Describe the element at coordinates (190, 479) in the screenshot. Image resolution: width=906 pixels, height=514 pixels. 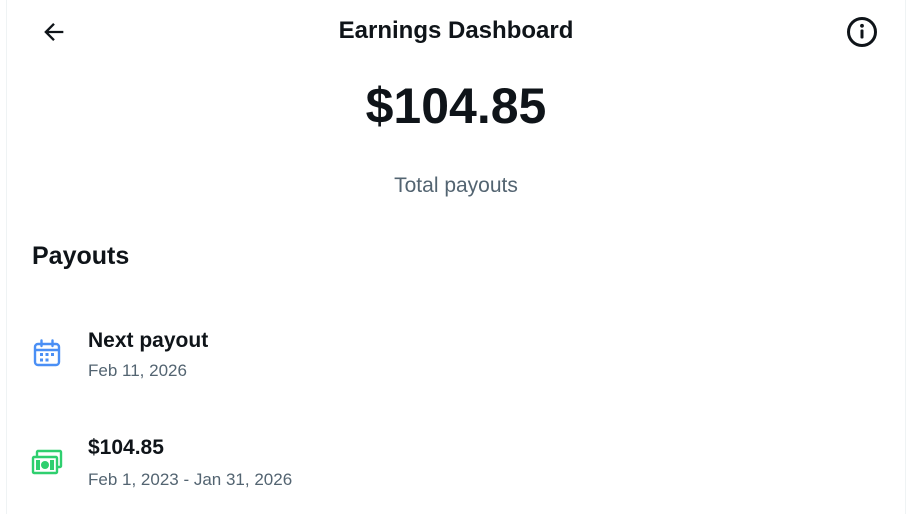
I see `payout-period: Feb 1, 2023 - Jan 31, 2026` at that location.